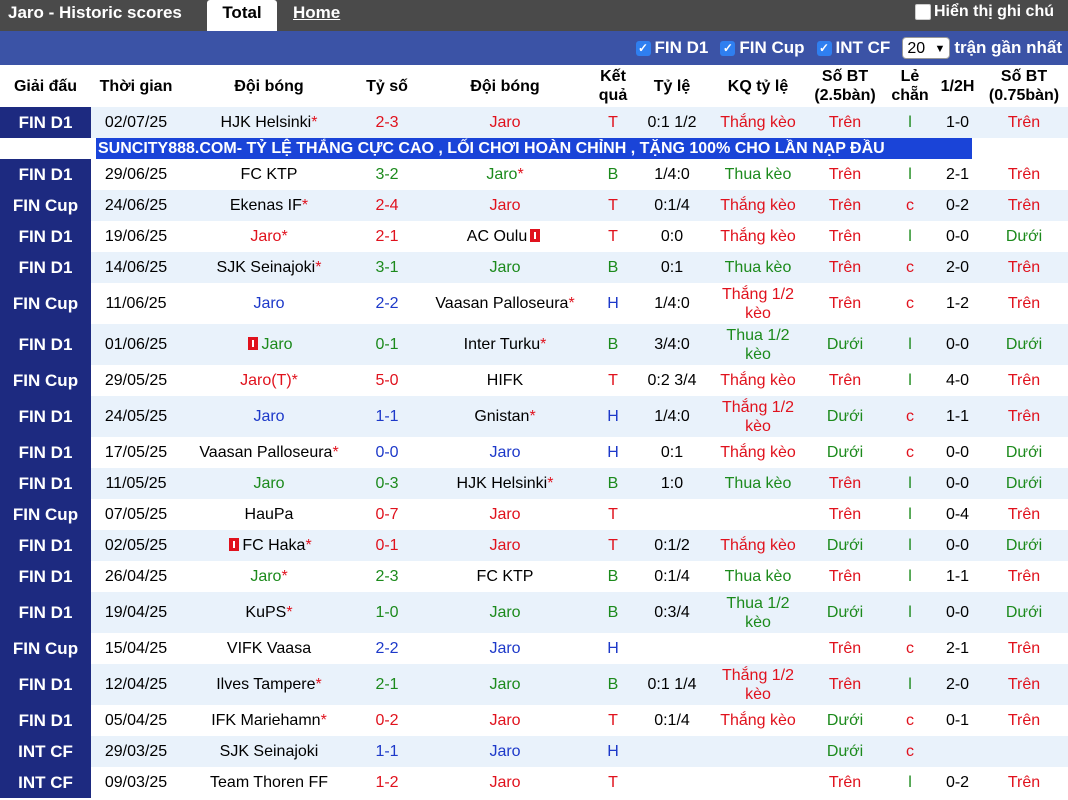 This screenshot has height=800, width=1068. What do you see at coordinates (613, 205) in the screenshot?
I see `result-cell: T` at bounding box center [613, 205].